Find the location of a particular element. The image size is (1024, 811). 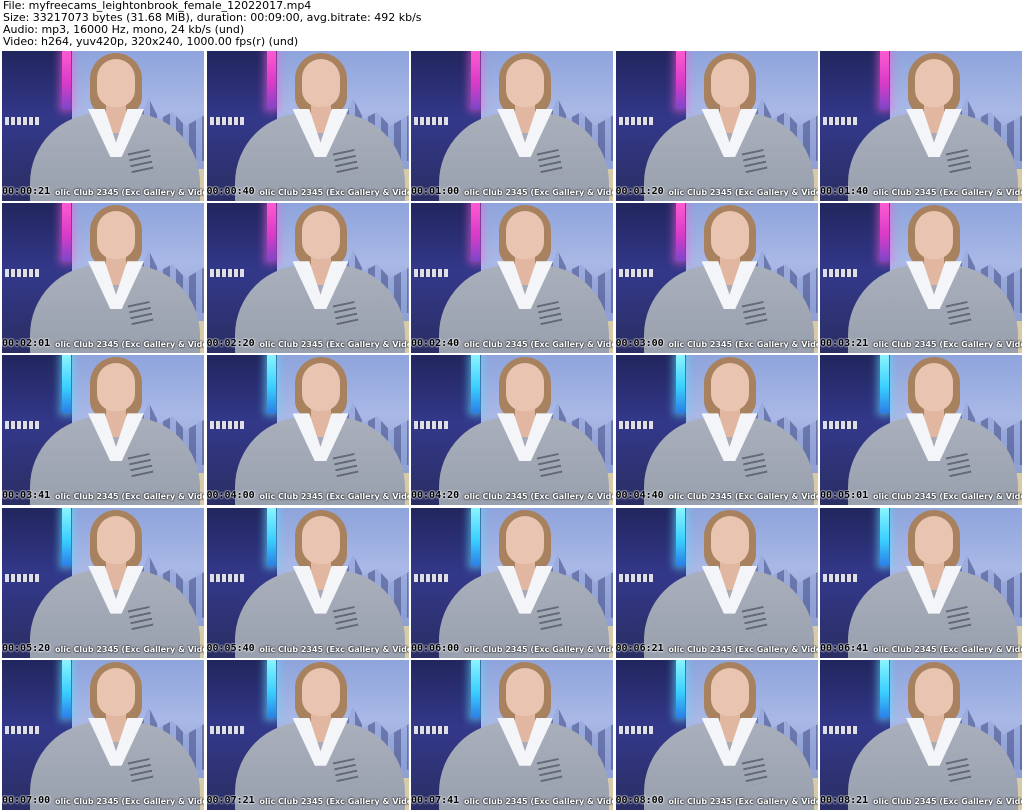

timestamp-label: 00:02:20 is located at coordinates (230, 344).